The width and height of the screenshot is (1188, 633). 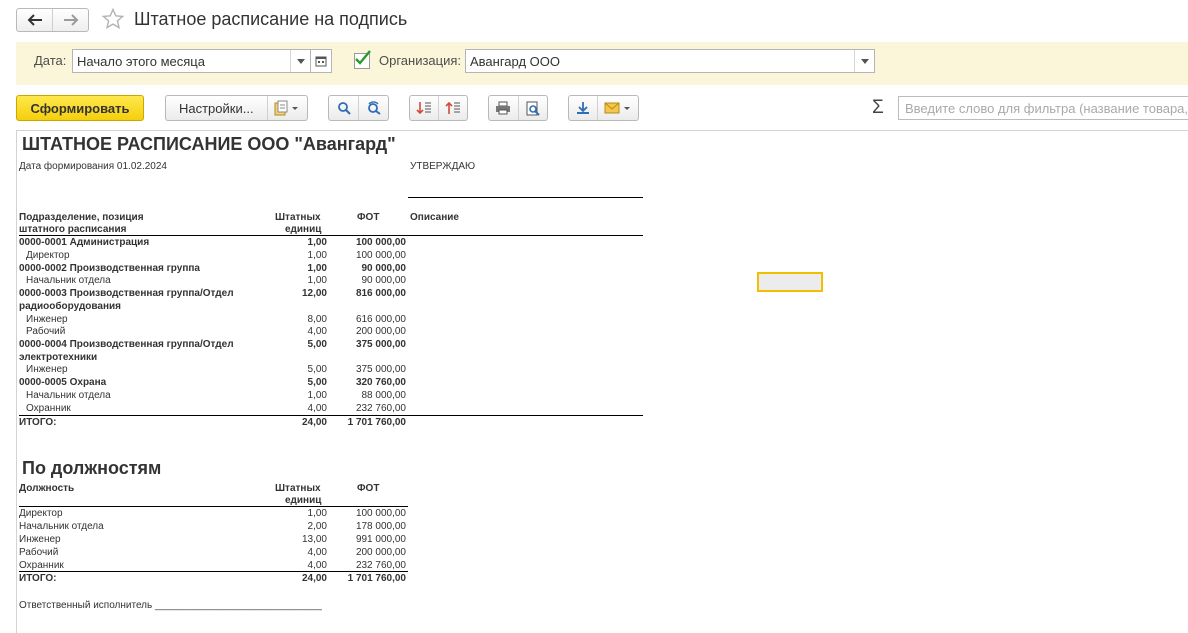 I want to click on positions-row-name: Рабочий, so click(x=39, y=552).